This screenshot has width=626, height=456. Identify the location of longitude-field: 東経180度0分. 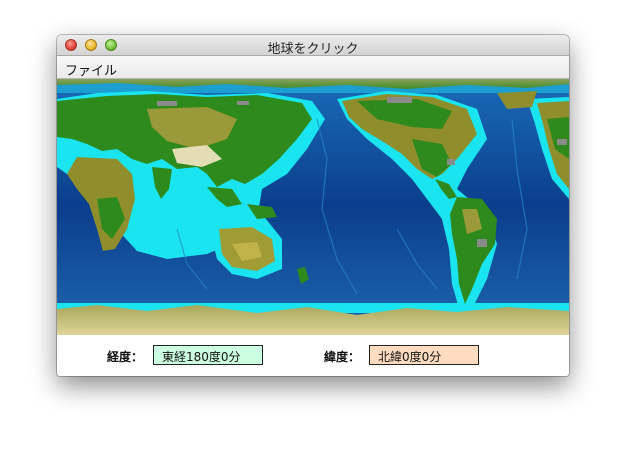
(208, 355).